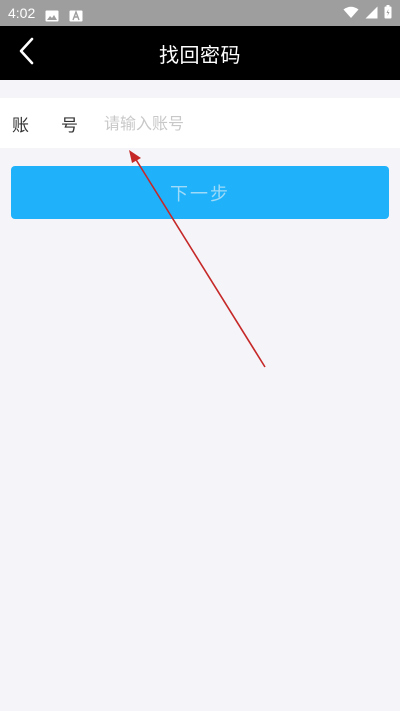 The height and width of the screenshot is (711, 400). I want to click on status-left: 4:02, so click(45, 13).